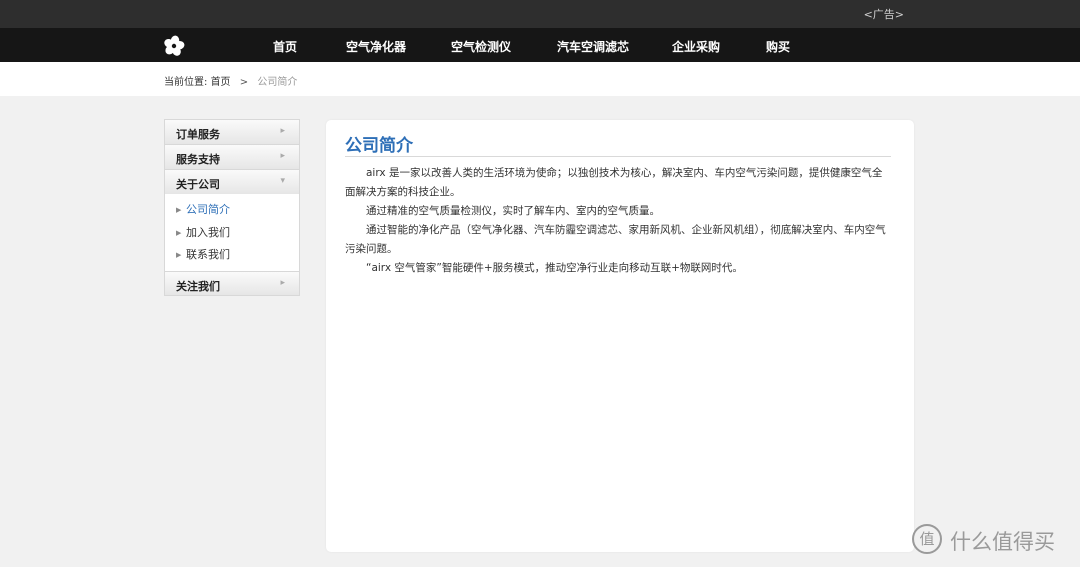  What do you see at coordinates (208, 254) in the screenshot?
I see `sidebar-subitem-label: 联系我们` at bounding box center [208, 254].